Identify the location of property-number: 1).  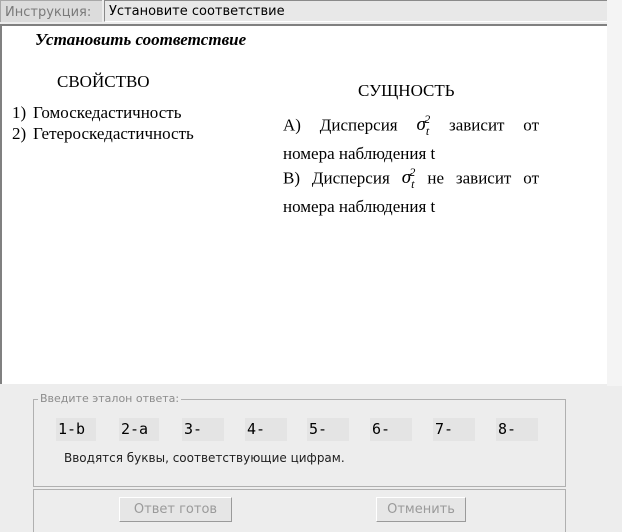
(19, 112).